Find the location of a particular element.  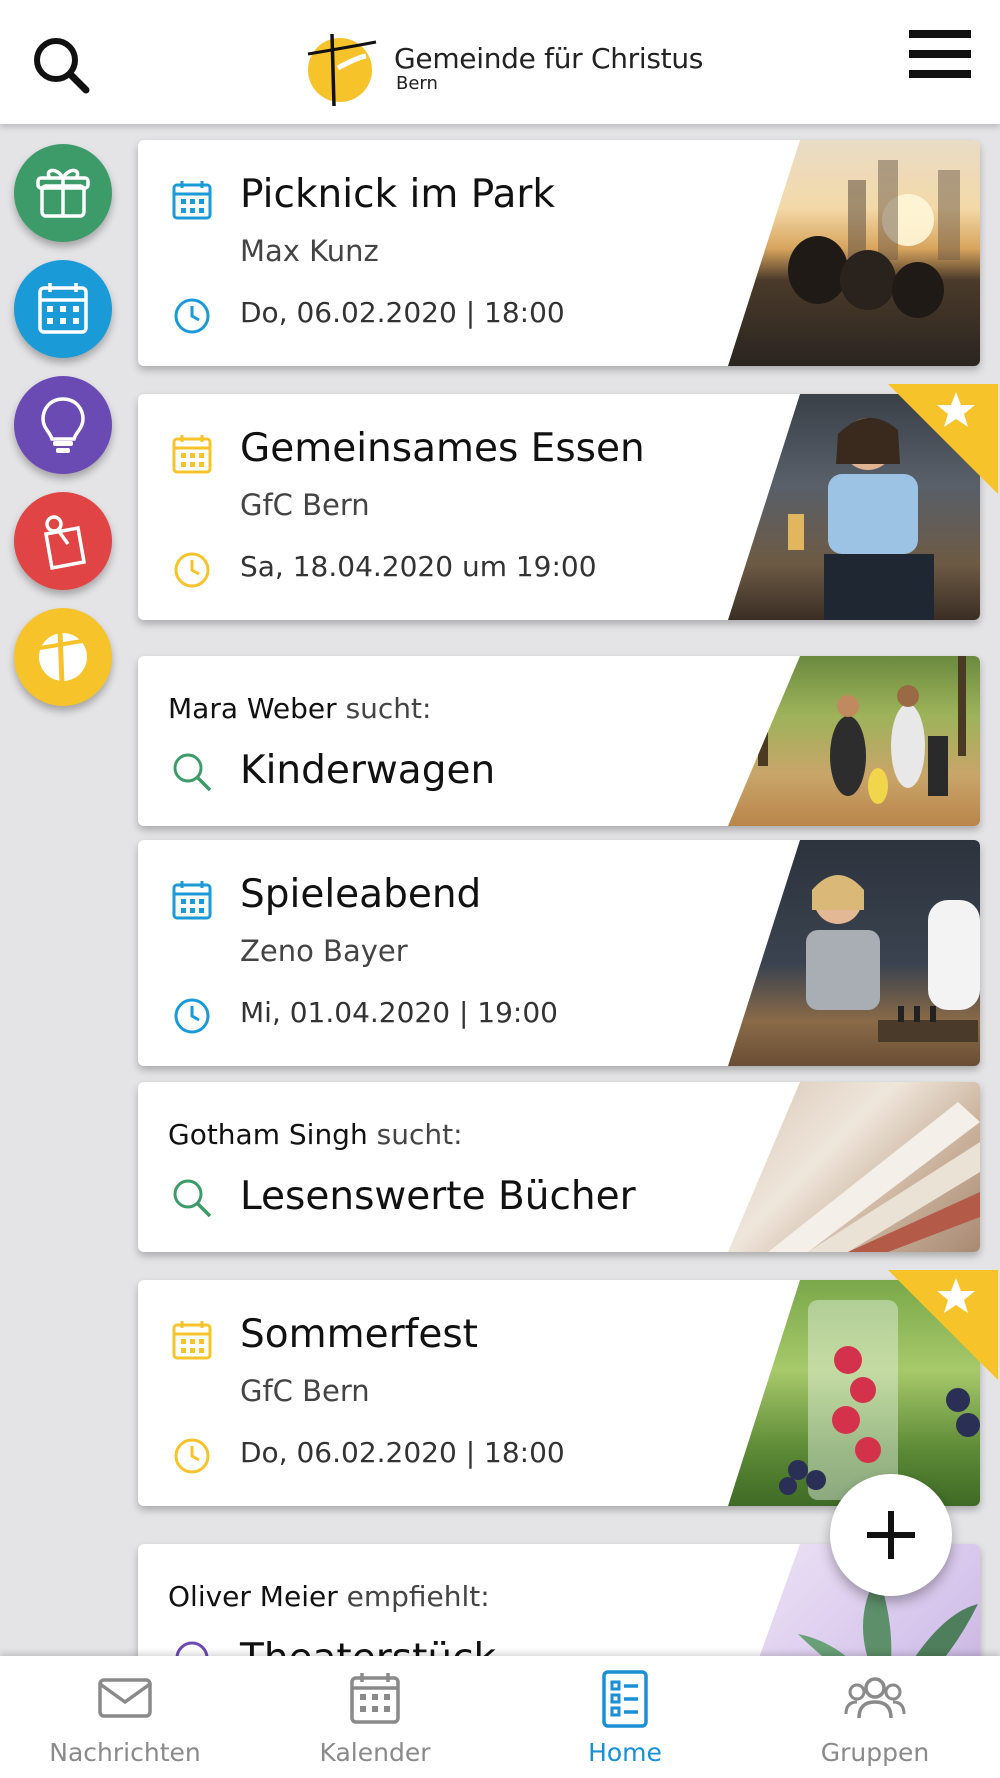

event-datetime: Mi, 01.04.2020 | 19:00 is located at coordinates (399, 1012).